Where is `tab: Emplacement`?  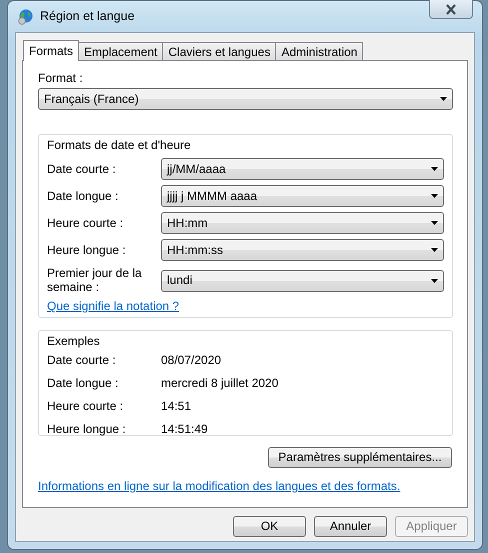
tab: Emplacement is located at coordinates (121, 51).